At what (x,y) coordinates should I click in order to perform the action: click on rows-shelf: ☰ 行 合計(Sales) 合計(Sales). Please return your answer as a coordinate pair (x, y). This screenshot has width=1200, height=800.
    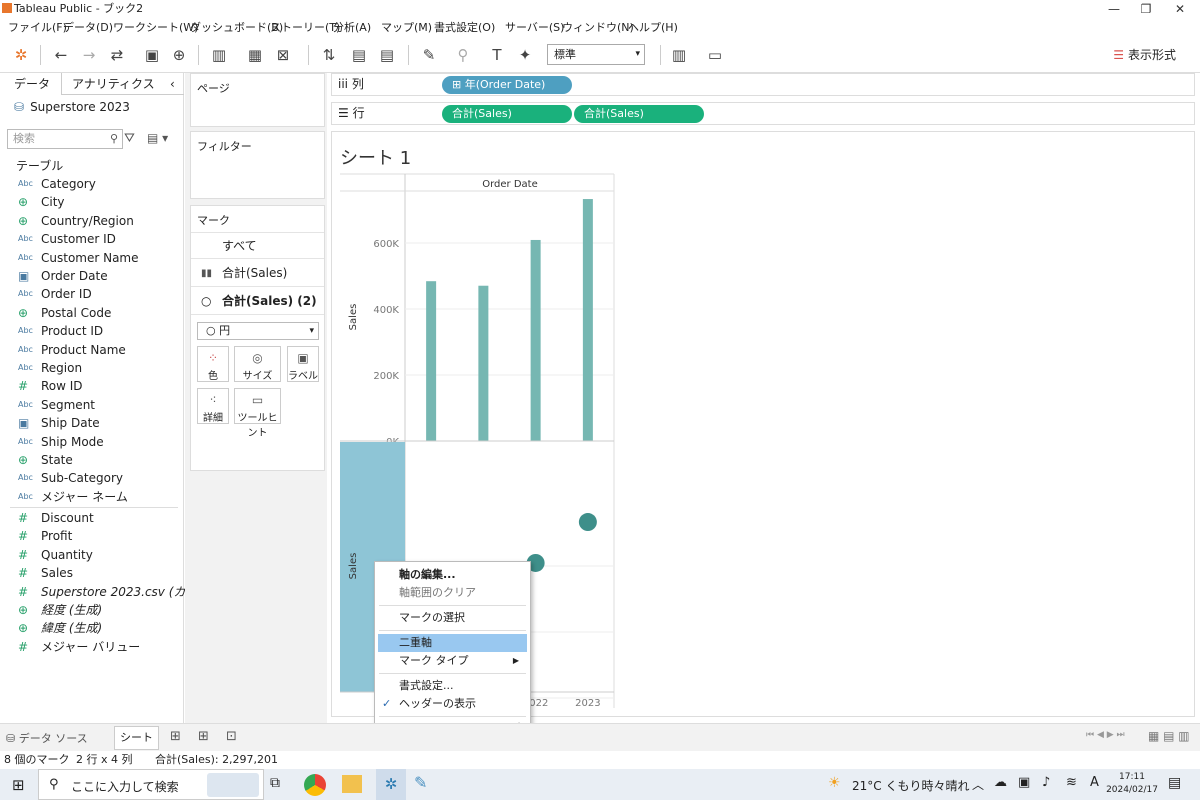
    Looking at the image, I should click on (763, 113).